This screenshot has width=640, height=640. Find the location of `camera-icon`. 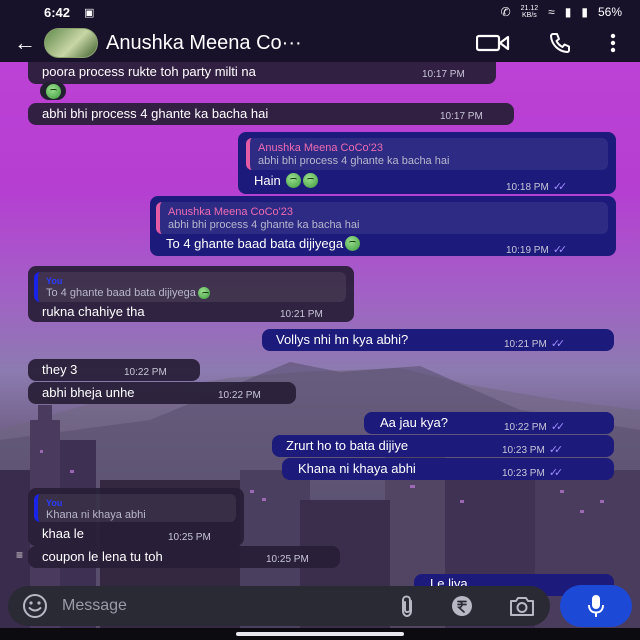

camera-icon is located at coordinates (522, 606).